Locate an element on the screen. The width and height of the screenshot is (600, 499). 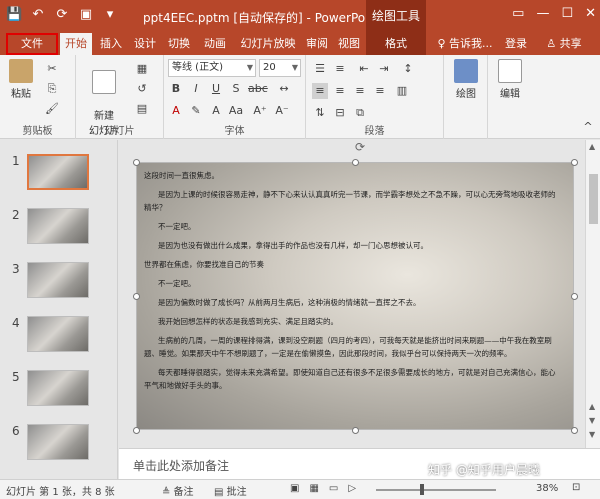
decrease-indent-icon: ⇤ is located at coordinates (364, 69).